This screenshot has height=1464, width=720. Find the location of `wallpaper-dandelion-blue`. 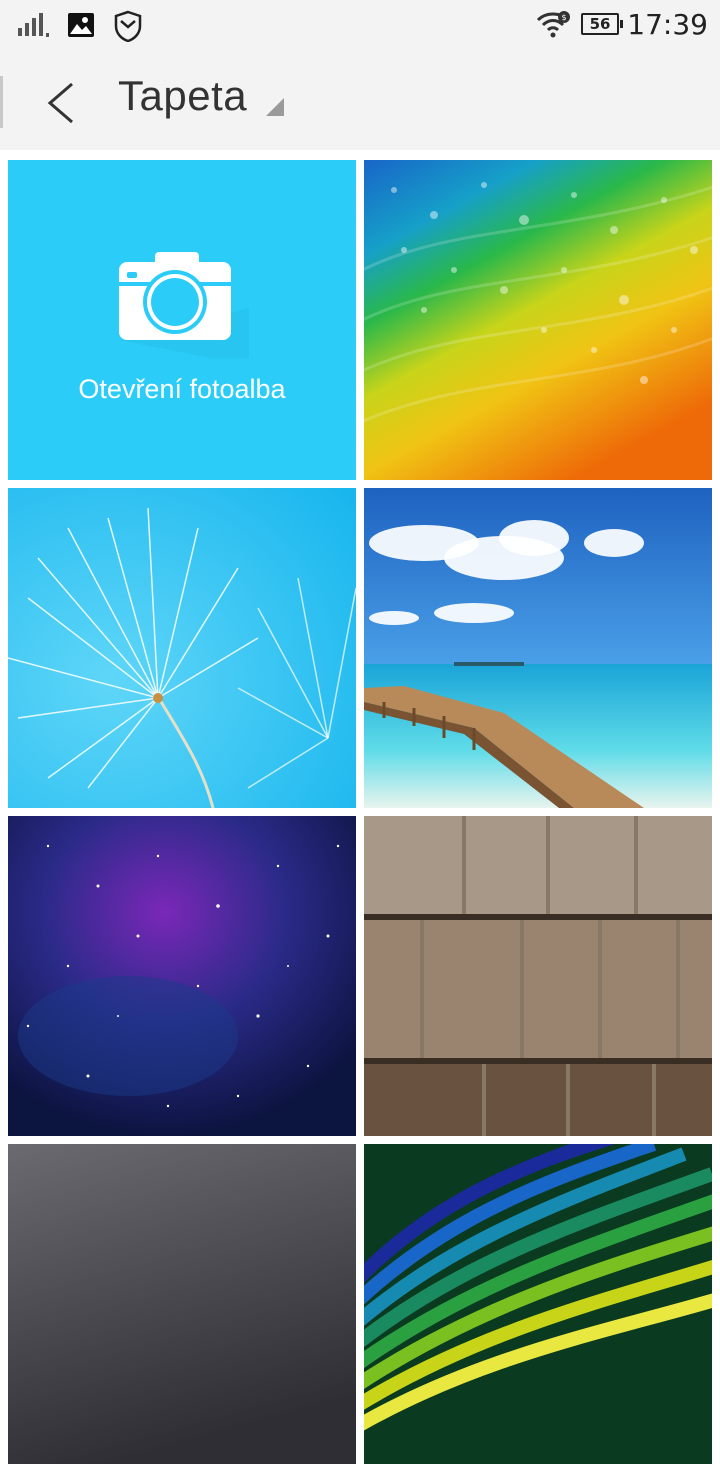

wallpaper-dandelion-blue is located at coordinates (182, 648).